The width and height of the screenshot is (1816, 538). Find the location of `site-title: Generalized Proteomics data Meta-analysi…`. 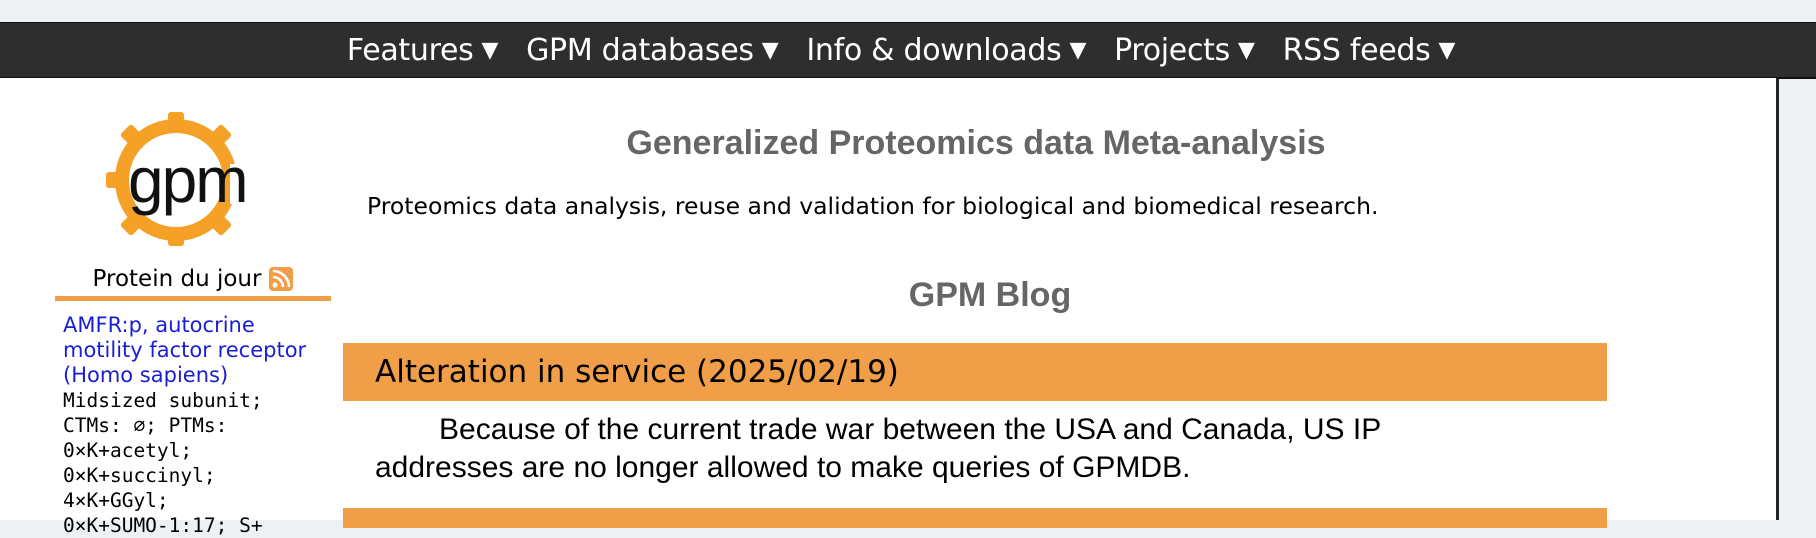

site-title: Generalized Proteomics data Meta-analysi… is located at coordinates (976, 143).